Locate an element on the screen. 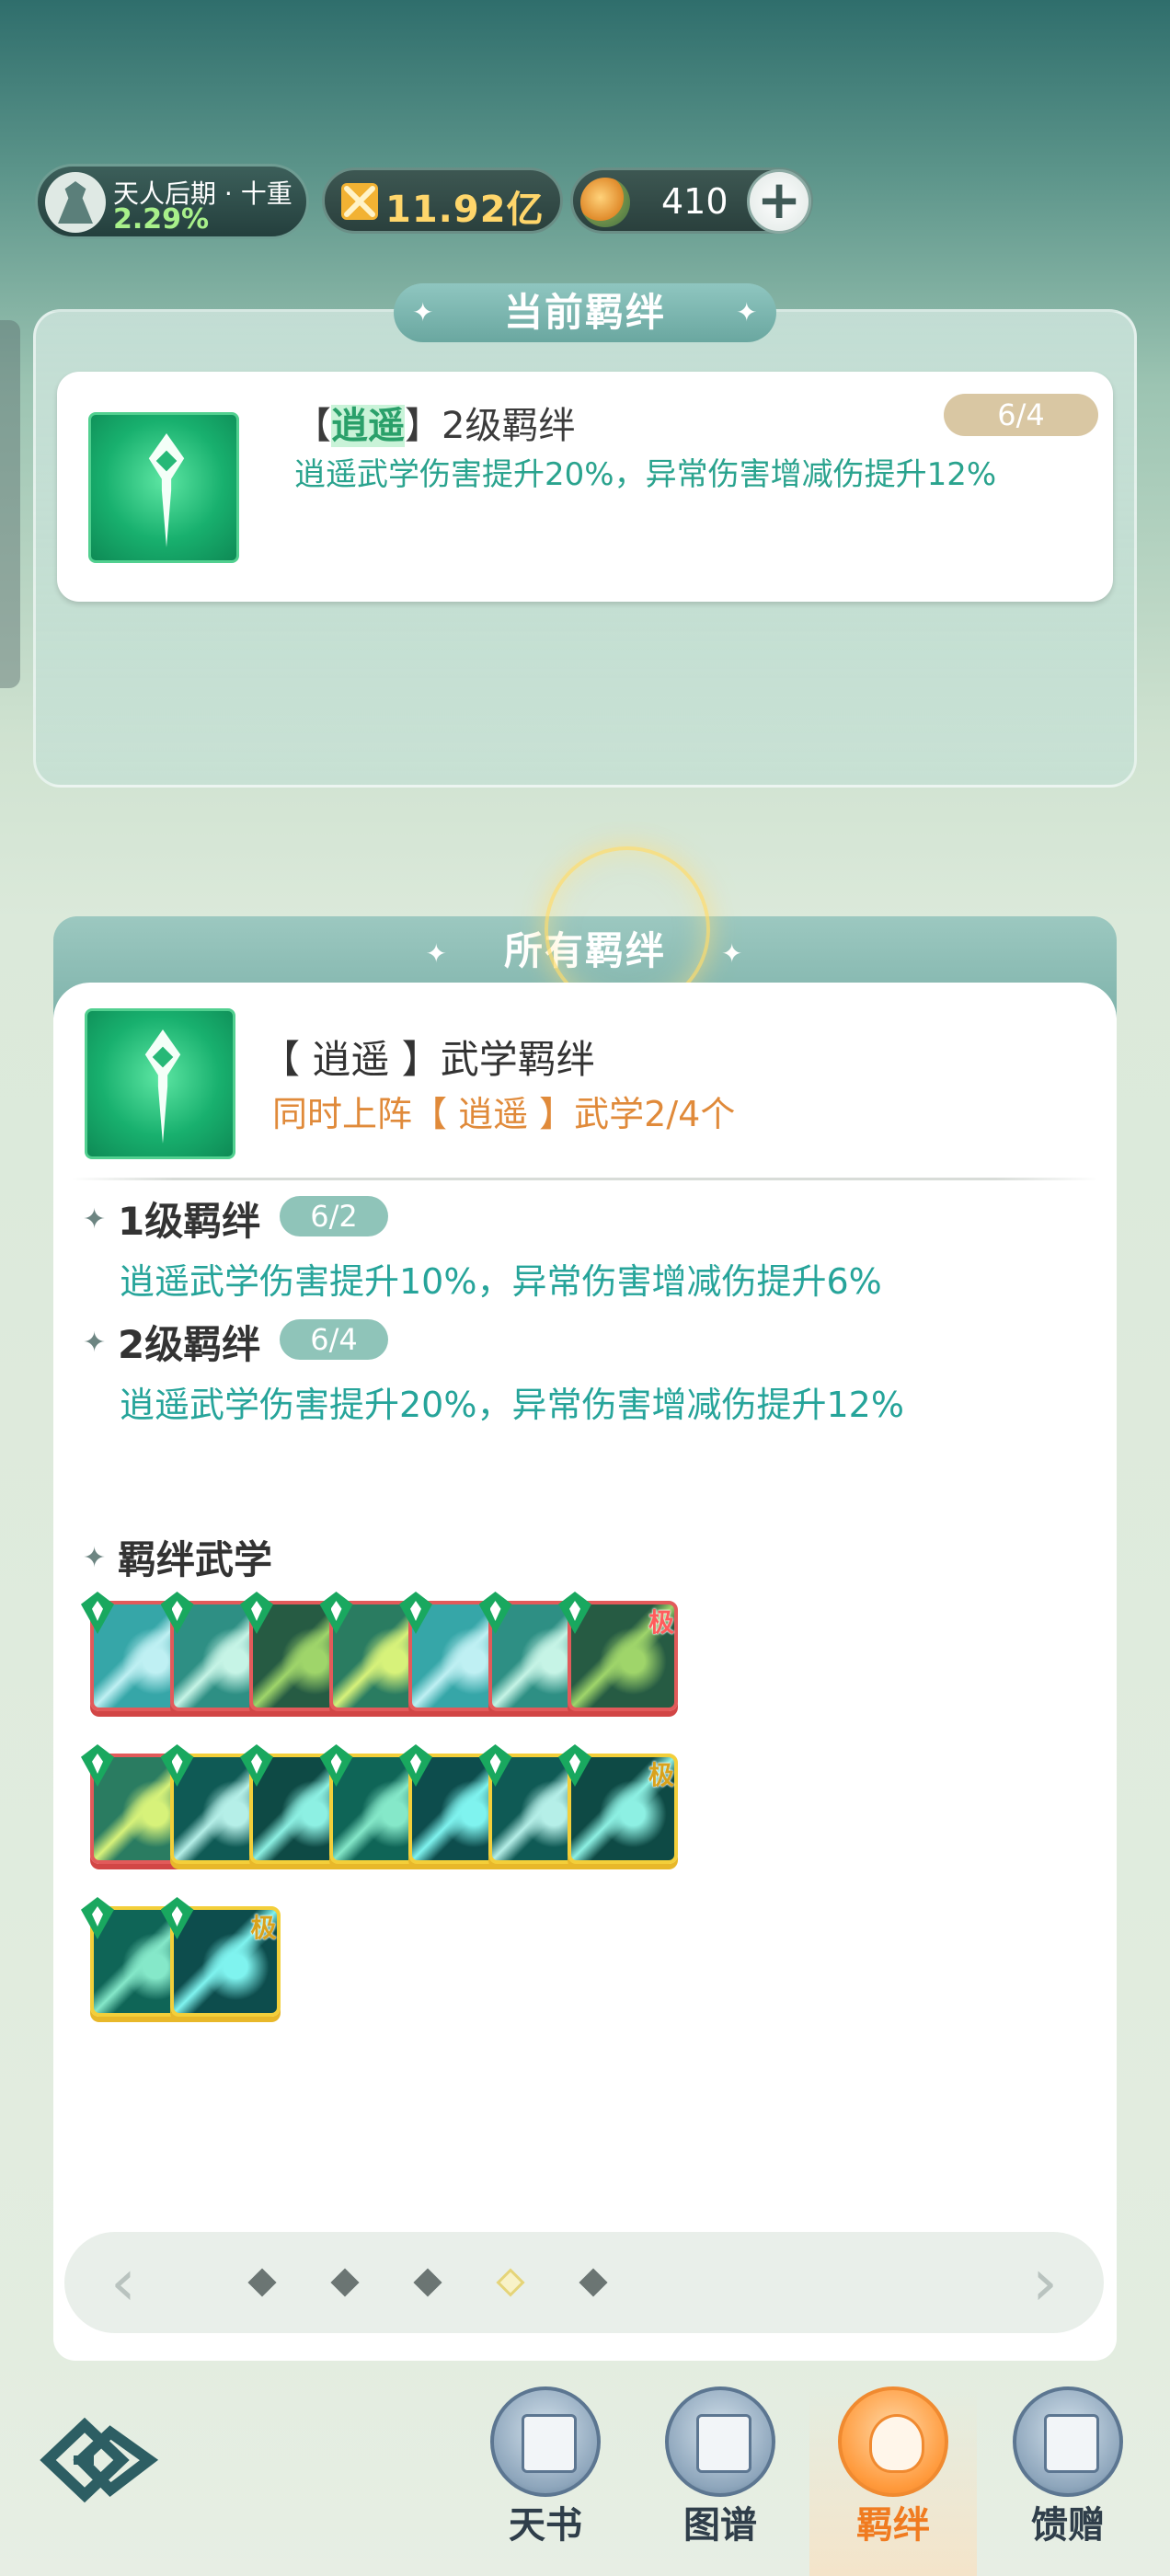 Image resolution: width=1170 pixels, height=2576 pixels. chevron-right-icon: › is located at coordinates (1044, 2282).